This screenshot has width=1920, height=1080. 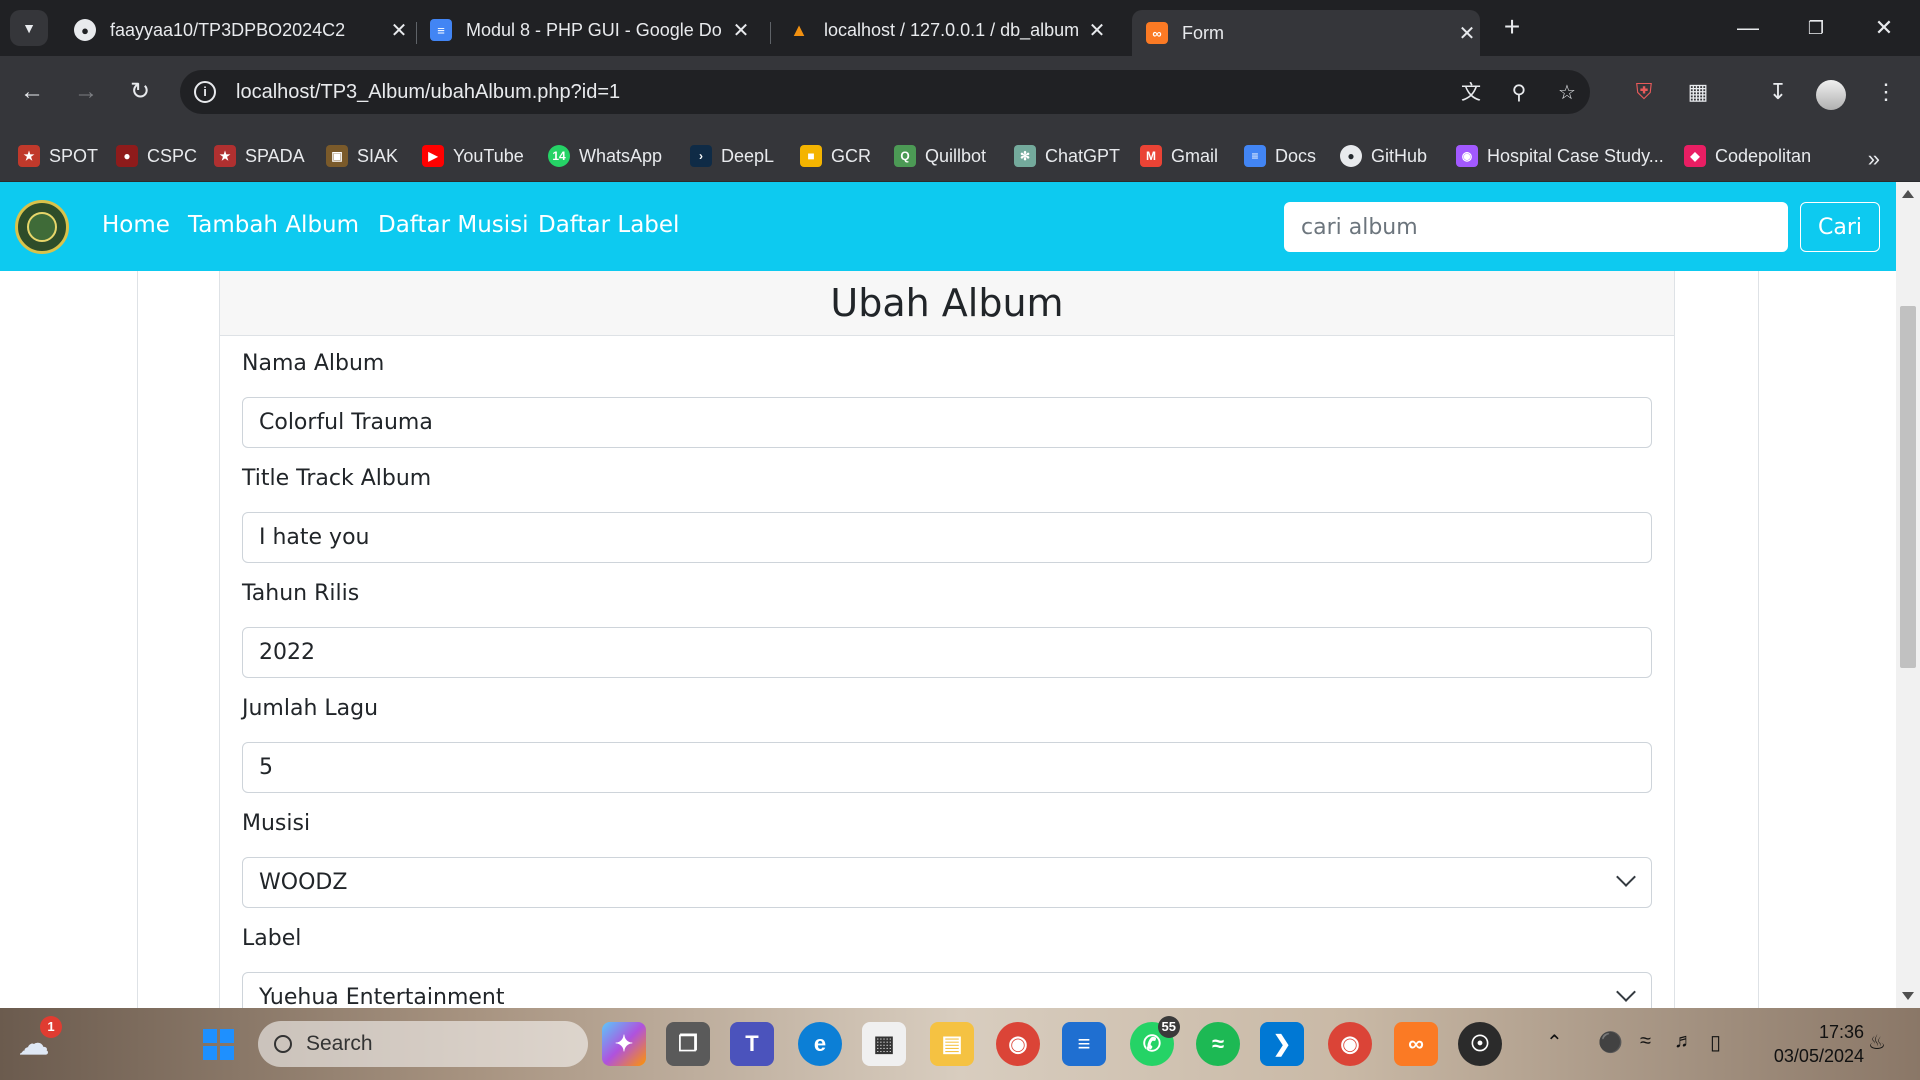 I want to click on search-input, so click(x=1536, y=227).